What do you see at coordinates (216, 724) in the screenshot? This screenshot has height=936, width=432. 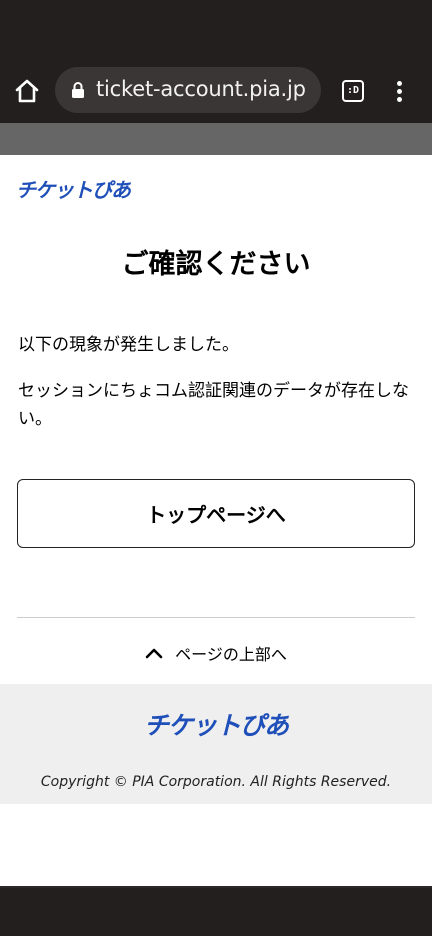 I see `footer-logo: チケットぴあ` at bounding box center [216, 724].